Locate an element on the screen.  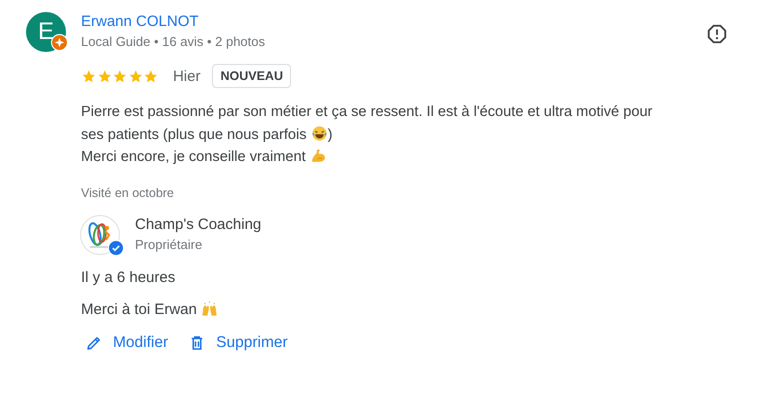
laughing-face-icon is located at coordinates (319, 133).